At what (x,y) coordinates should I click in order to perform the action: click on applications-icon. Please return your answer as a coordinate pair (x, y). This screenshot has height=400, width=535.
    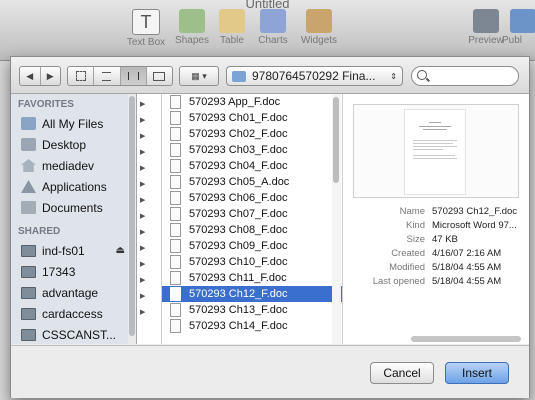
    Looking at the image, I should click on (28, 186).